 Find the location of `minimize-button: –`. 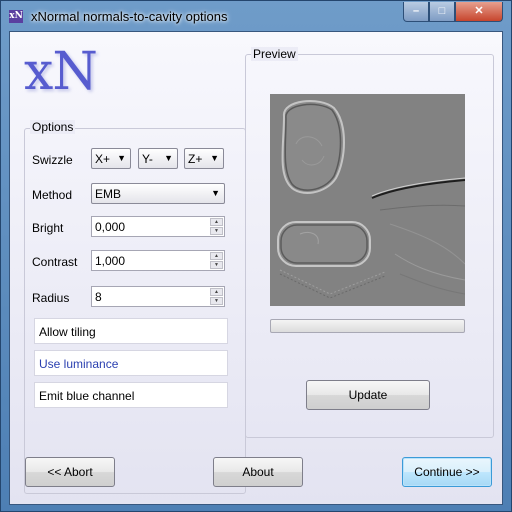

minimize-button: – is located at coordinates (416, 12).